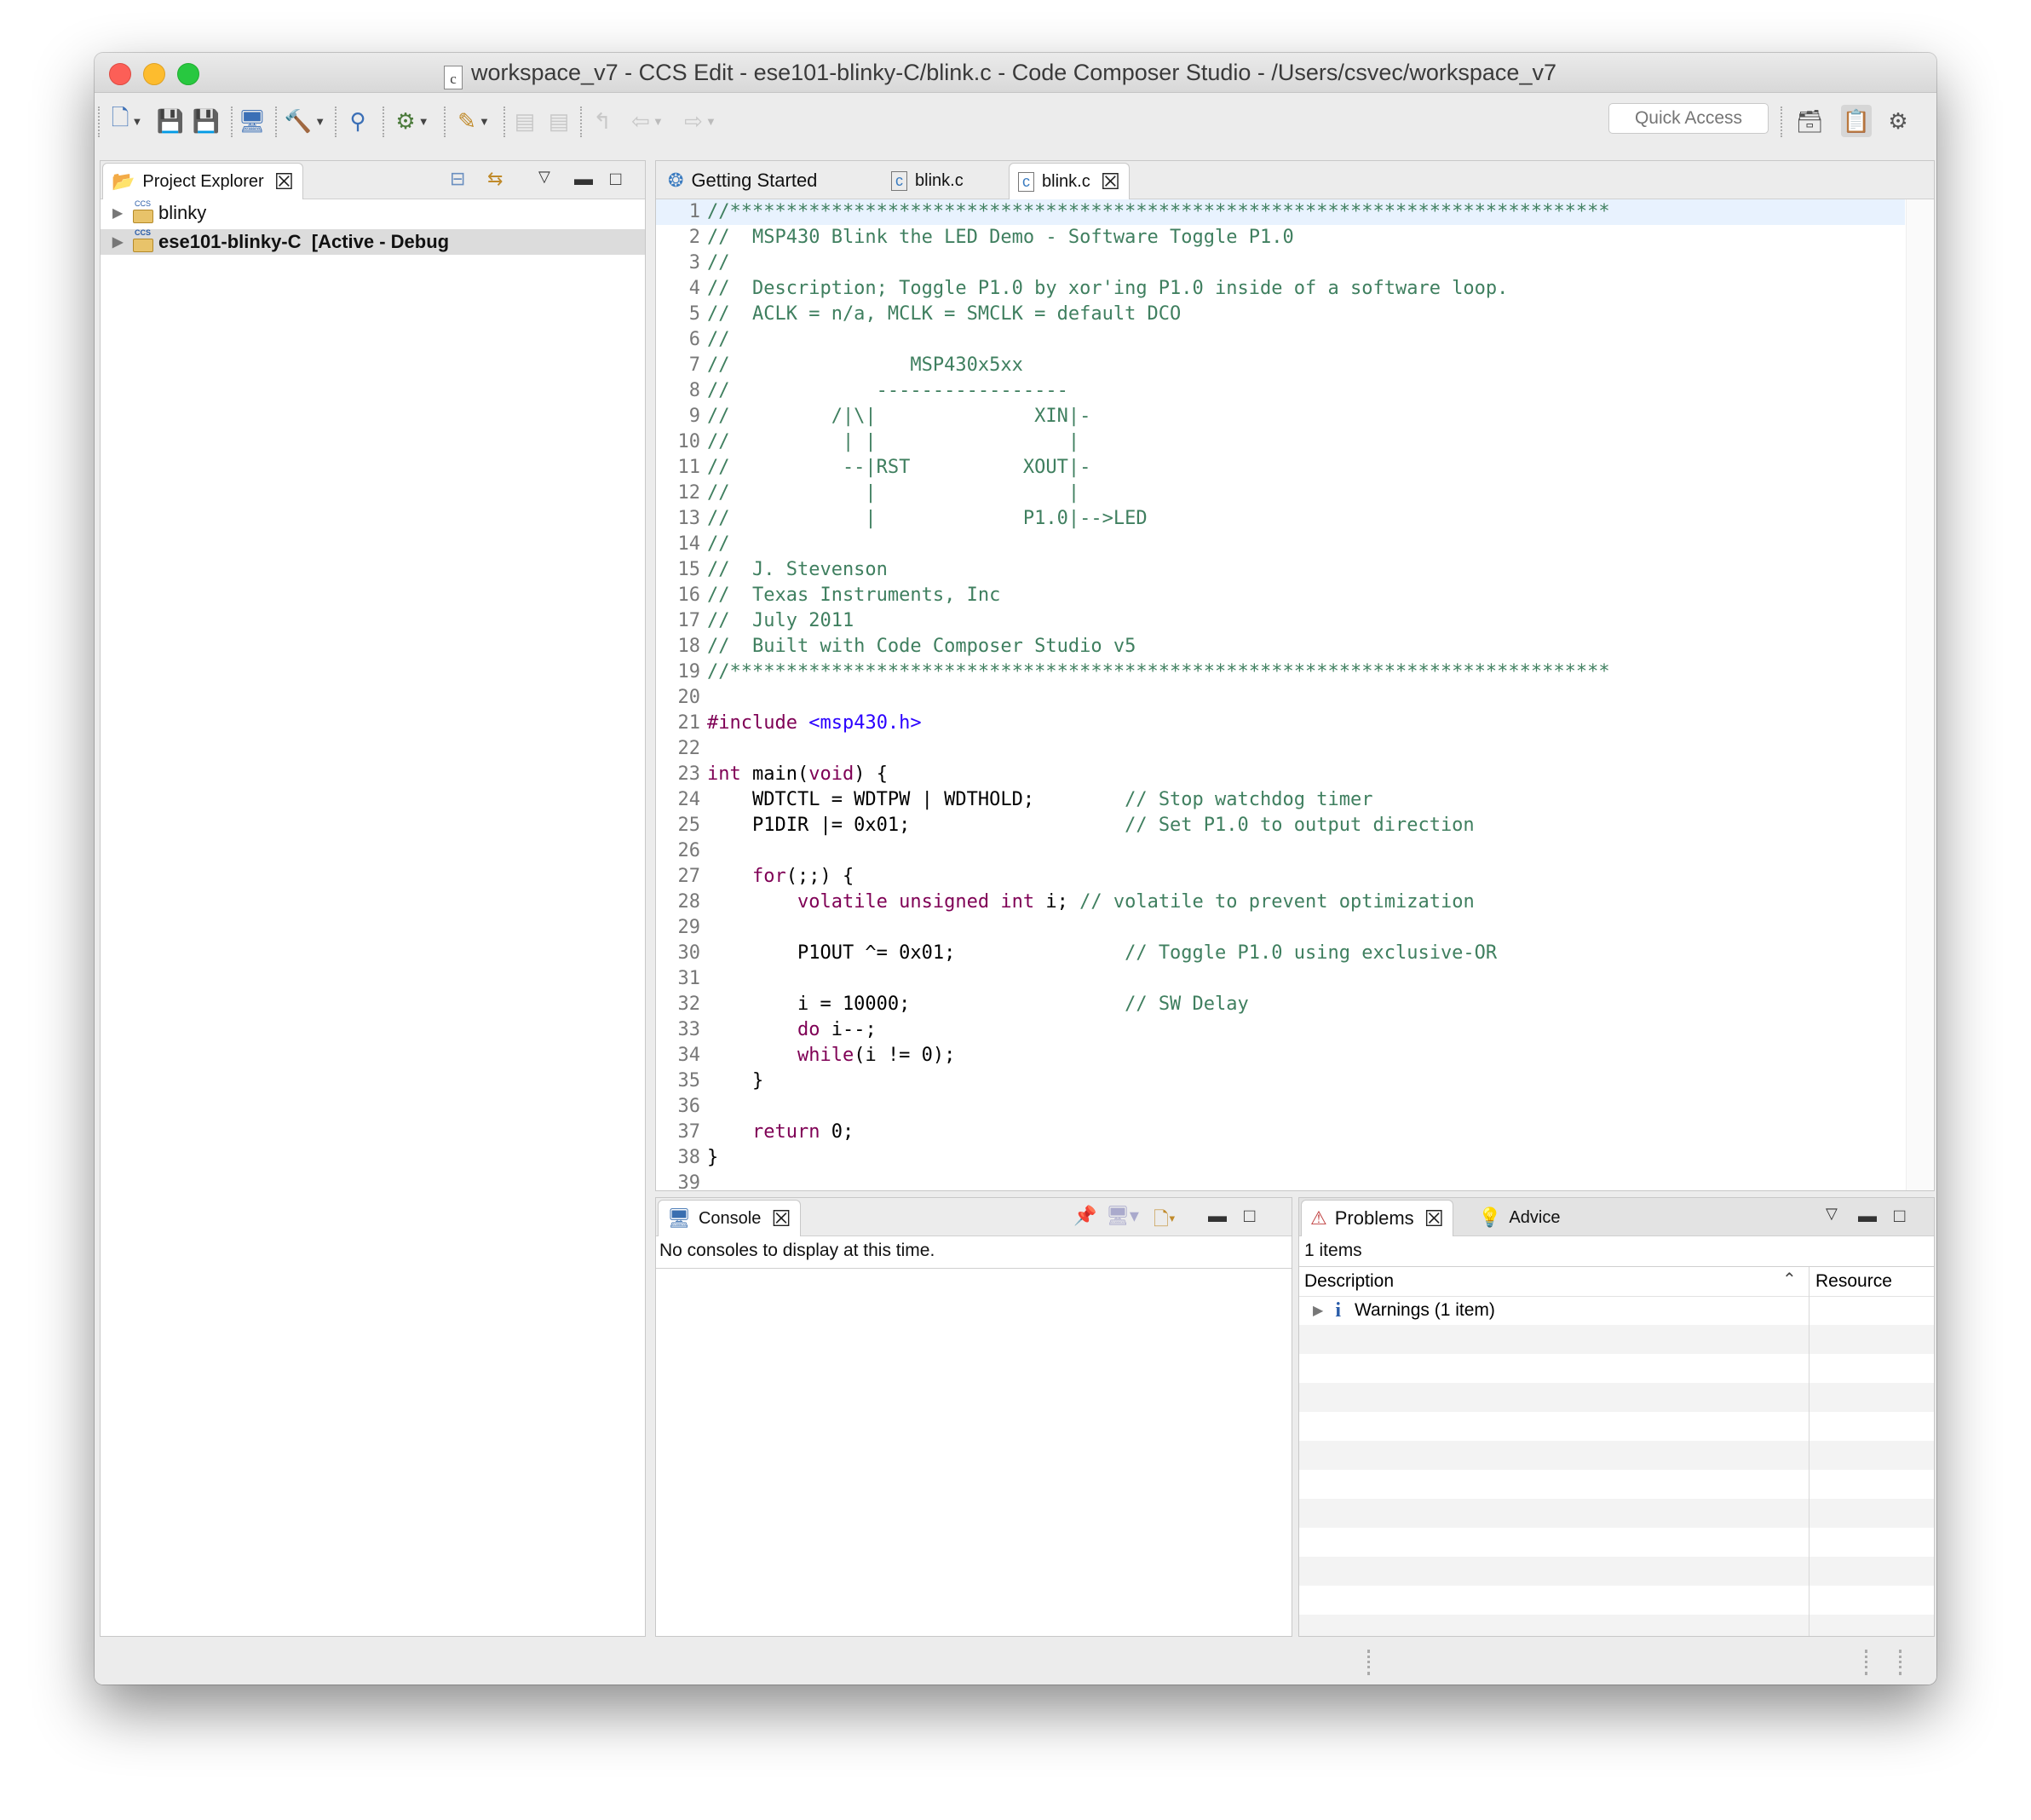  I want to click on debug-bug-icon: ⚙ ▼, so click(413, 121).